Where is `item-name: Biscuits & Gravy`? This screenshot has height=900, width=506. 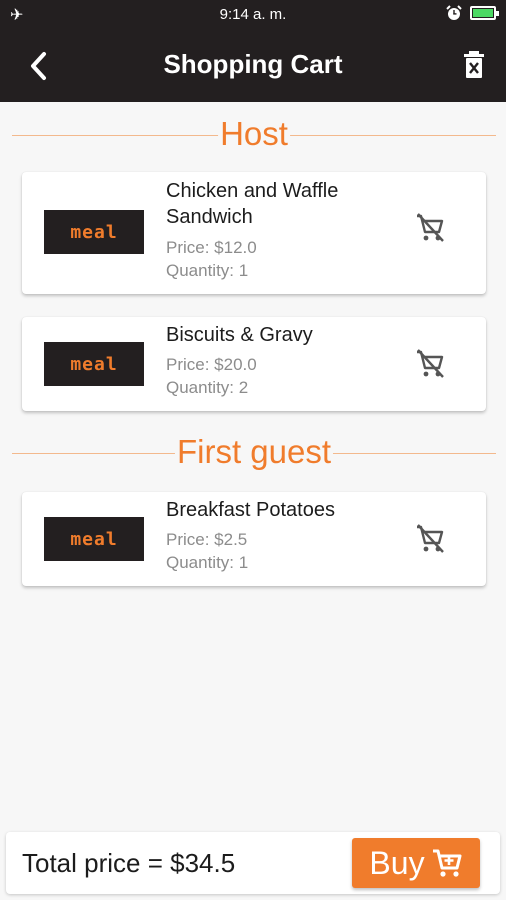 item-name: Biscuits & Gravy is located at coordinates (239, 335).